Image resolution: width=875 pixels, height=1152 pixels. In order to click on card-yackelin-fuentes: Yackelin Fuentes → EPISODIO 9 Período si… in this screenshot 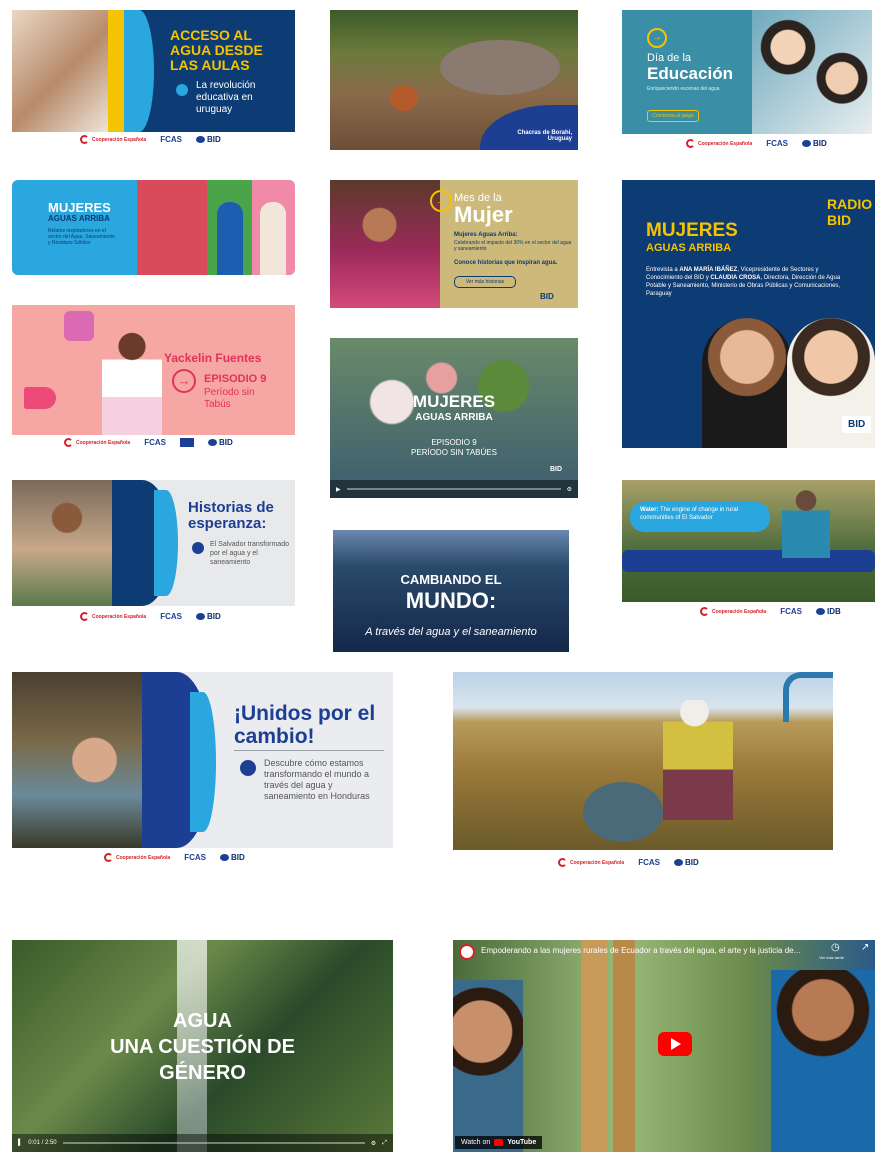, I will do `click(153, 370)`.